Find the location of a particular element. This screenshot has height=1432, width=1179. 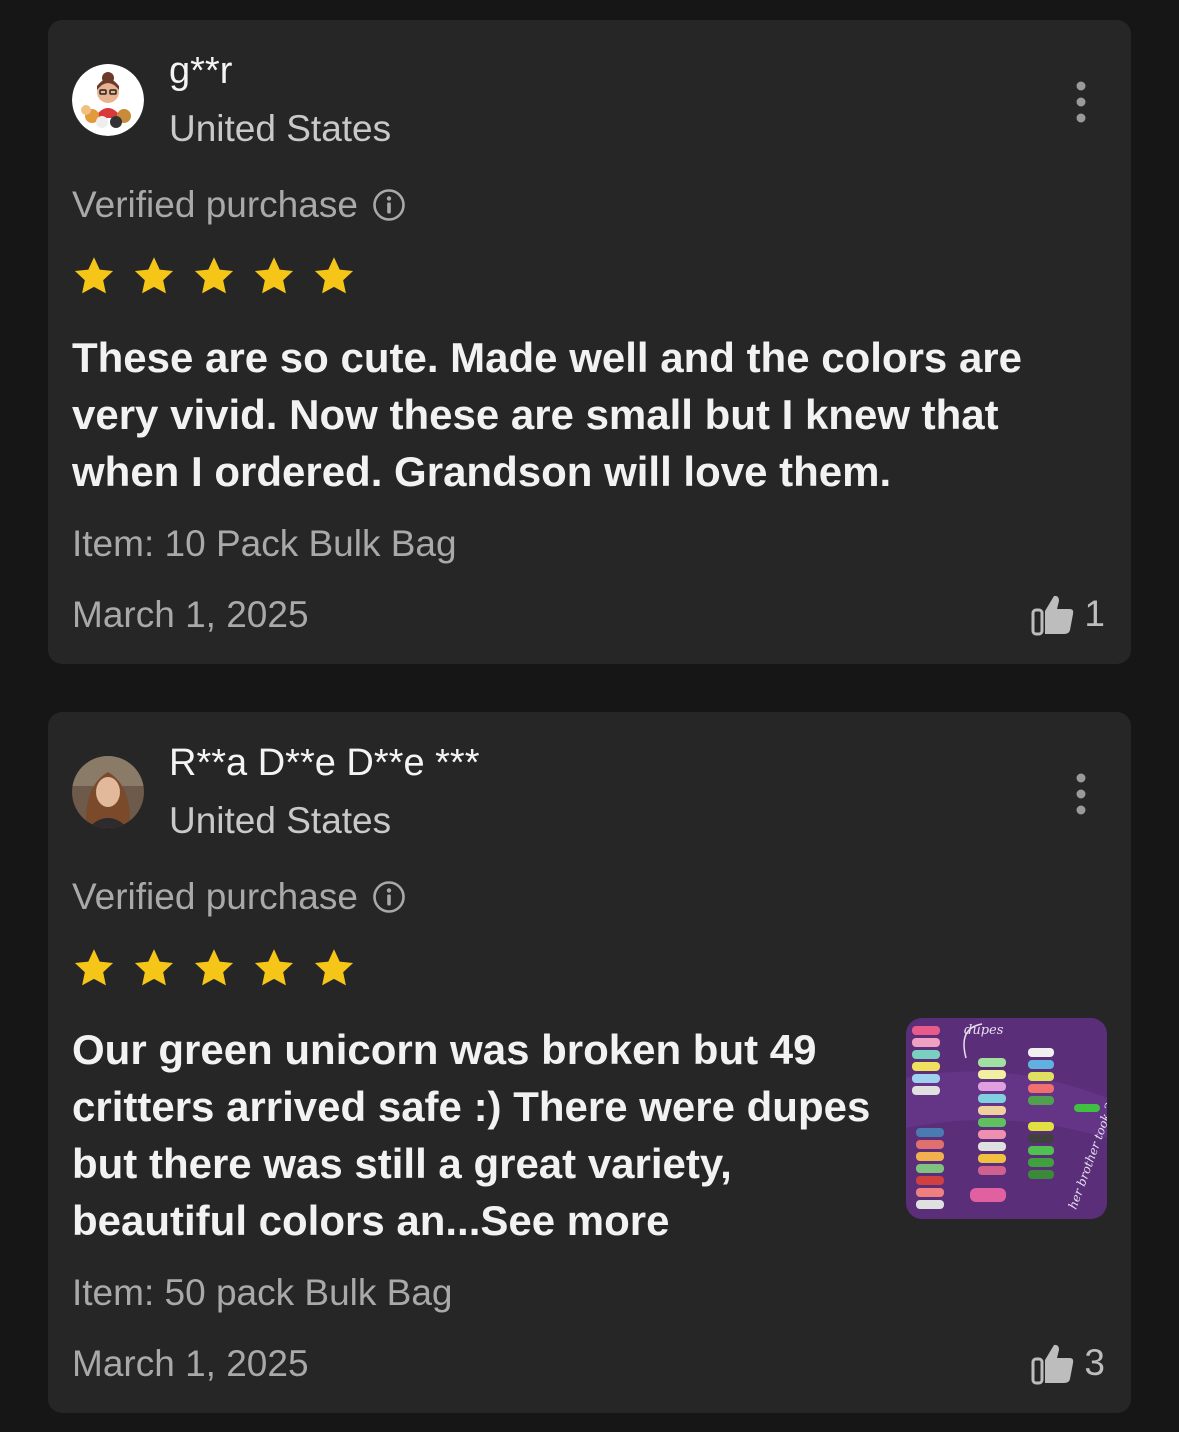

reviewer-name: R**a D**e D**e *** is located at coordinates (324, 763).